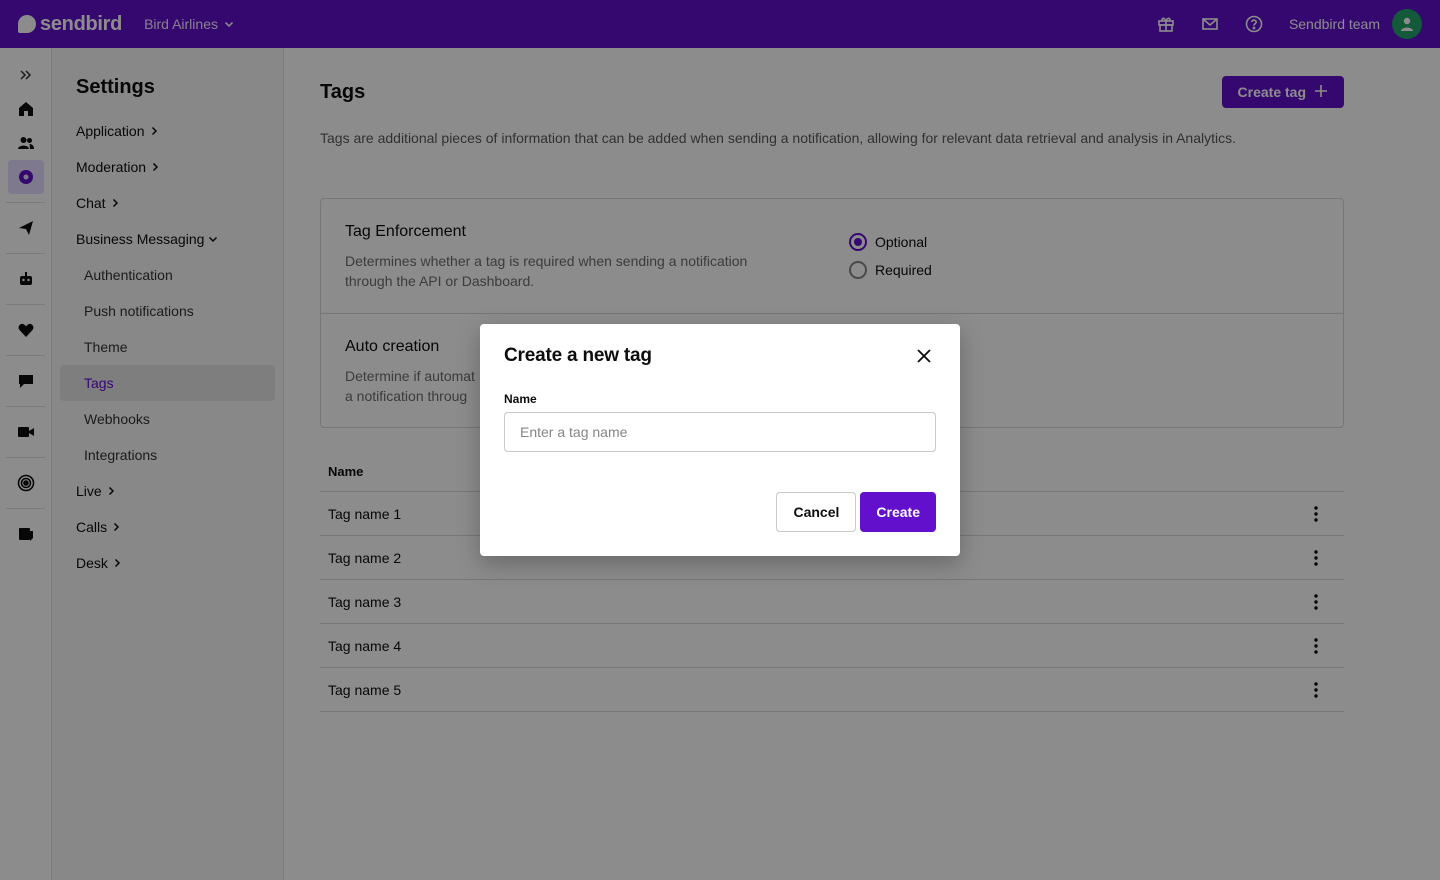 The image size is (1440, 880). What do you see at coordinates (720, 432) in the screenshot?
I see `tag-name-input` at bounding box center [720, 432].